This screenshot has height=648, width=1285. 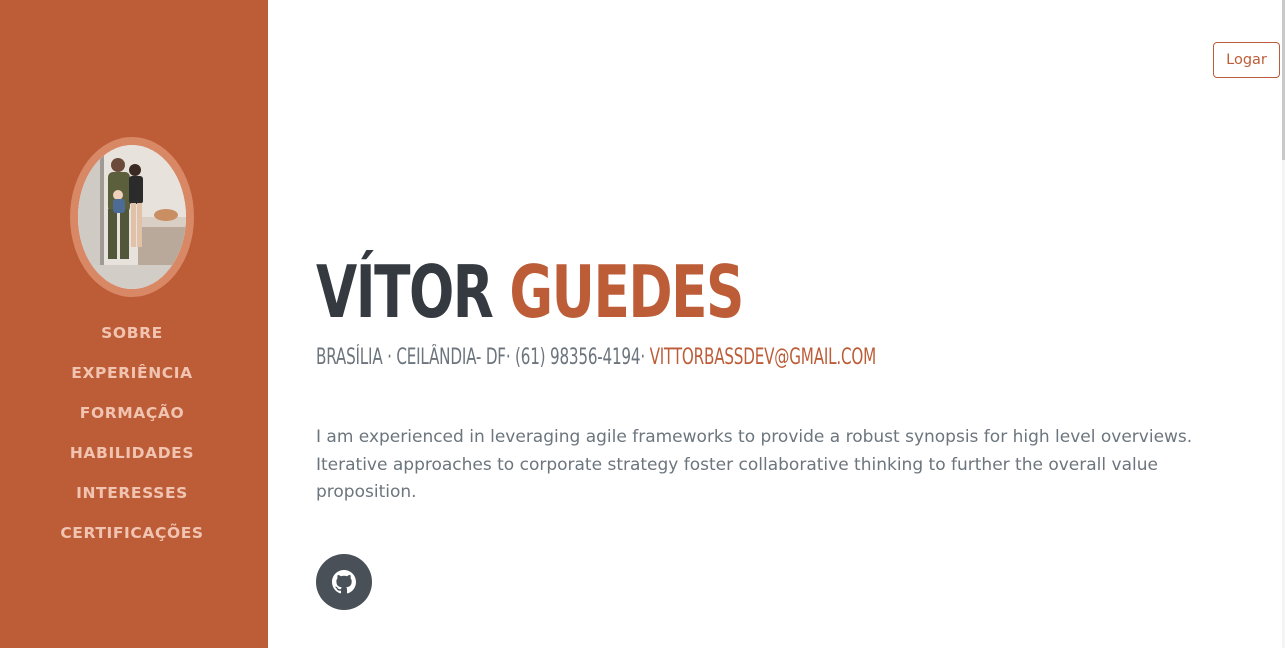 I want to click on nav-item-sobre: SOBRE, so click(x=132, y=336).